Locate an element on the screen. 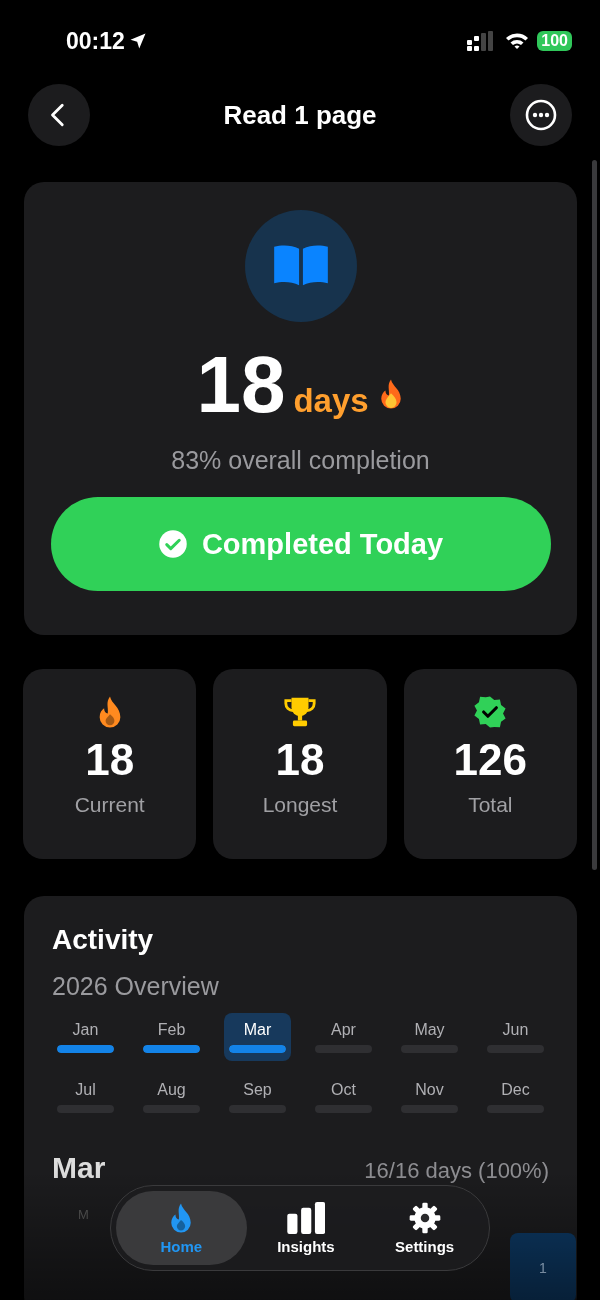 This screenshot has height=1300, width=600. month-title: Mar is located at coordinates (79, 1168).